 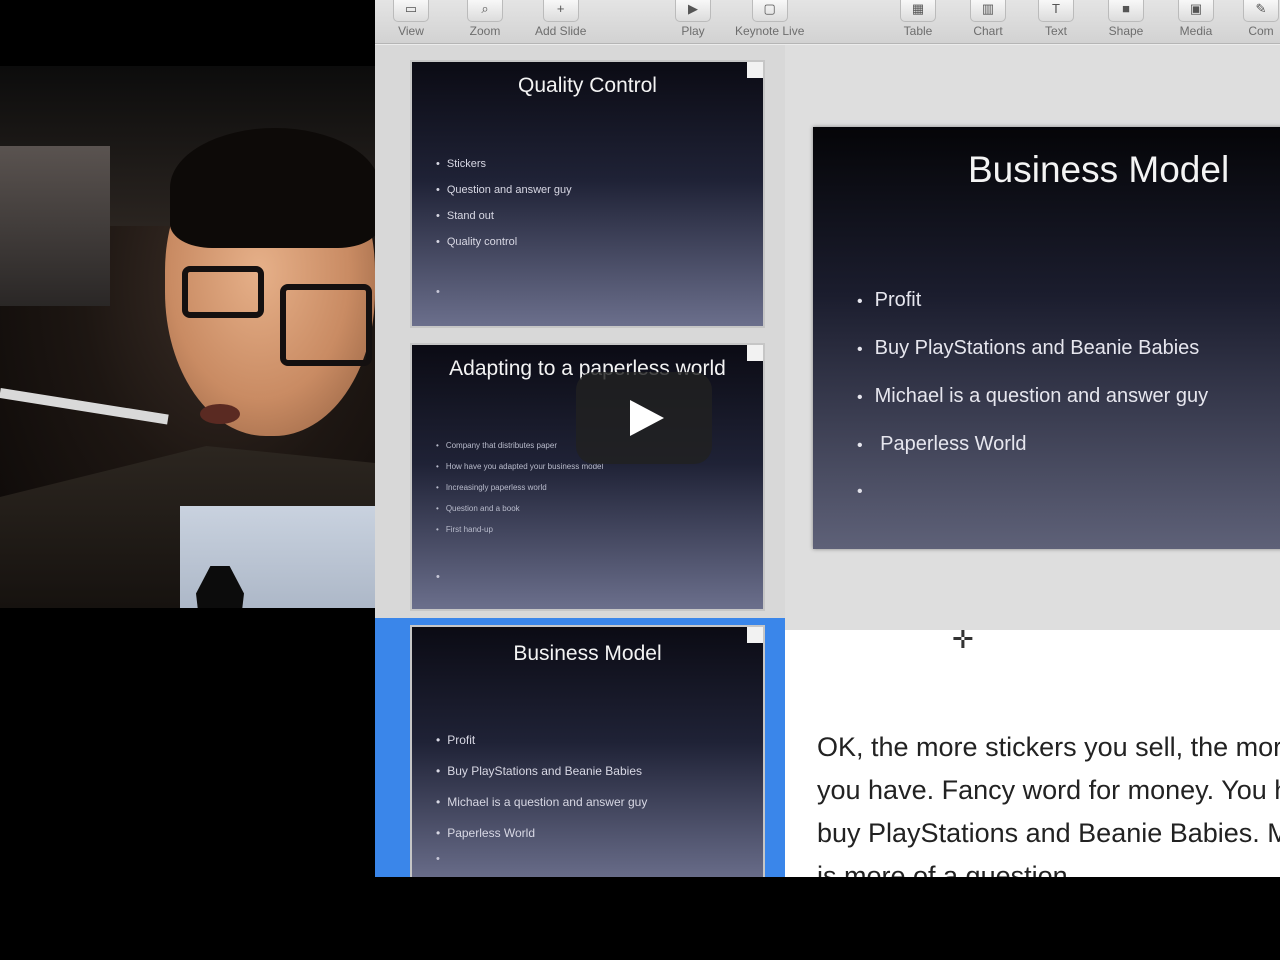 What do you see at coordinates (988, 11) in the screenshot?
I see `chart-icon: ▥` at bounding box center [988, 11].